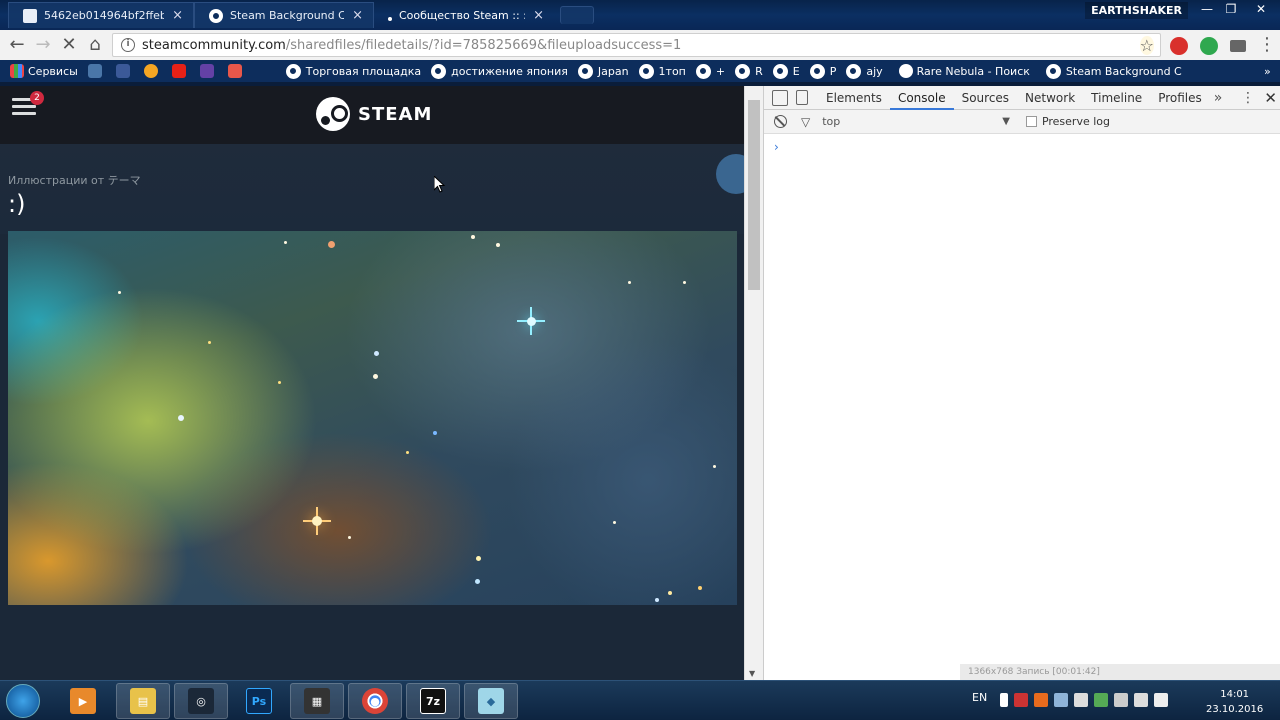 This screenshot has width=1280, height=720. Describe the element at coordinates (603, 71) in the screenshot. I see `bookmark-japan: Japan` at that location.